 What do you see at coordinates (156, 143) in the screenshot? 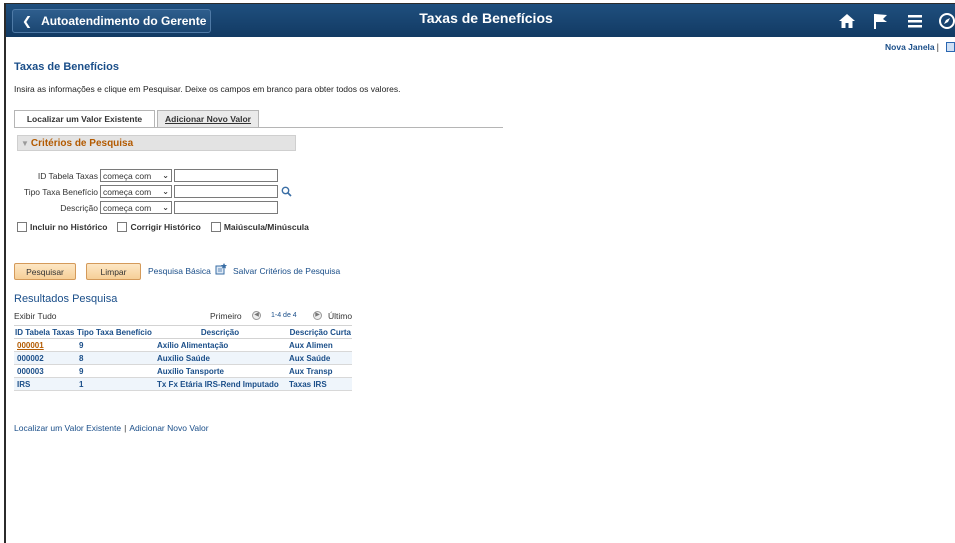
I see `search-criteria-header: ▼ Critérios de Pesquisa` at bounding box center [156, 143].